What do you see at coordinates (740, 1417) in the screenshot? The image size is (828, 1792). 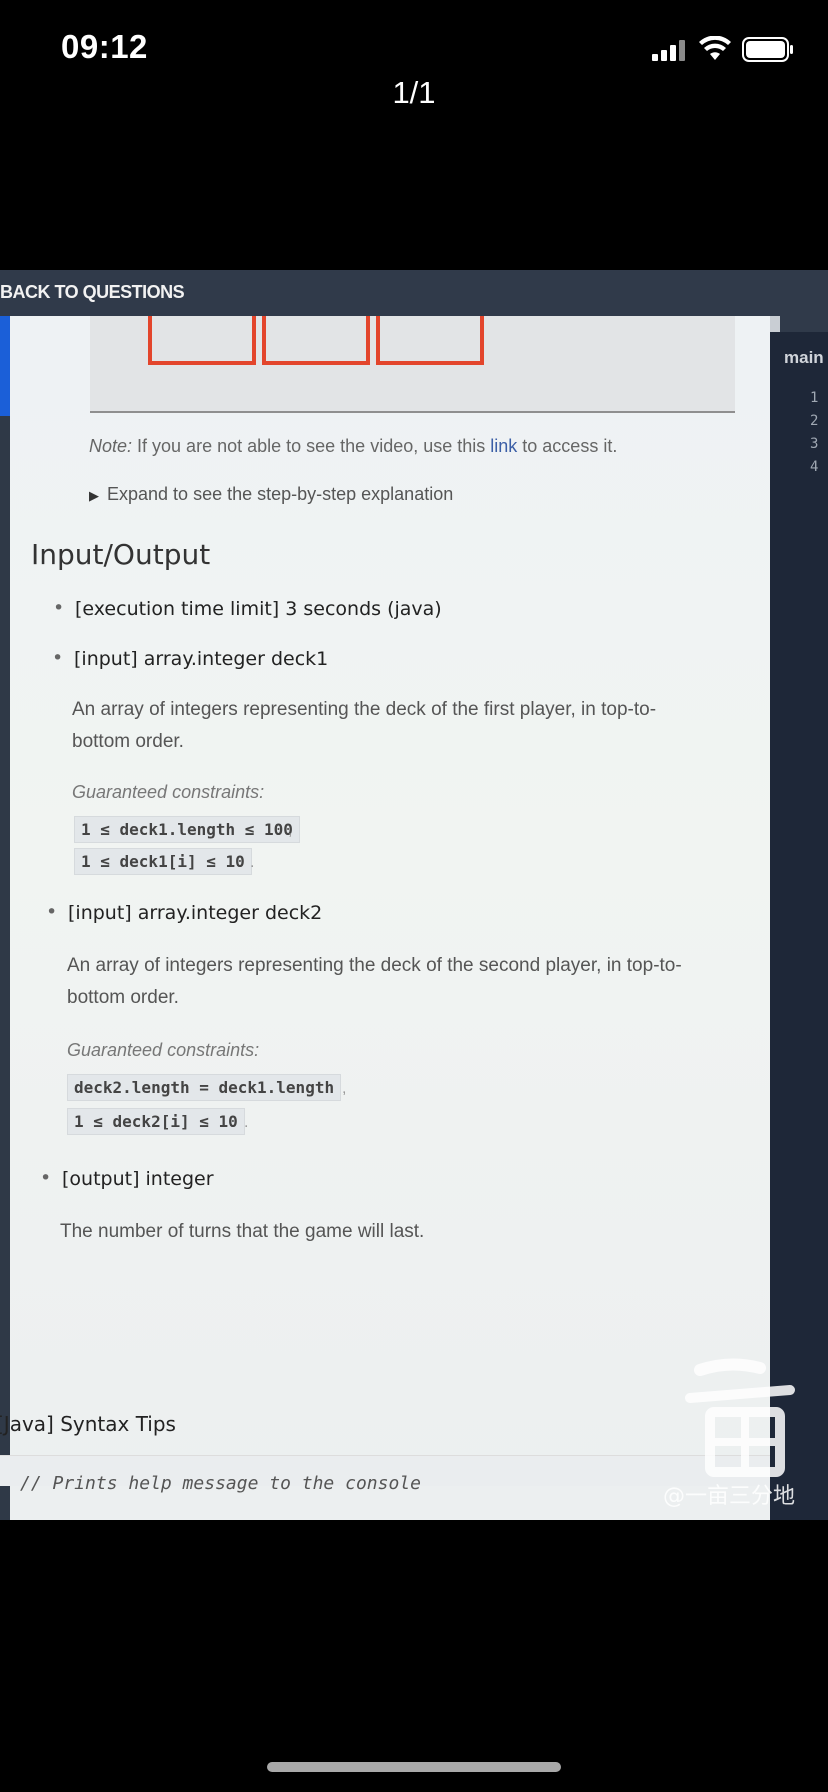 I see `watermark-logo-icon` at bounding box center [740, 1417].